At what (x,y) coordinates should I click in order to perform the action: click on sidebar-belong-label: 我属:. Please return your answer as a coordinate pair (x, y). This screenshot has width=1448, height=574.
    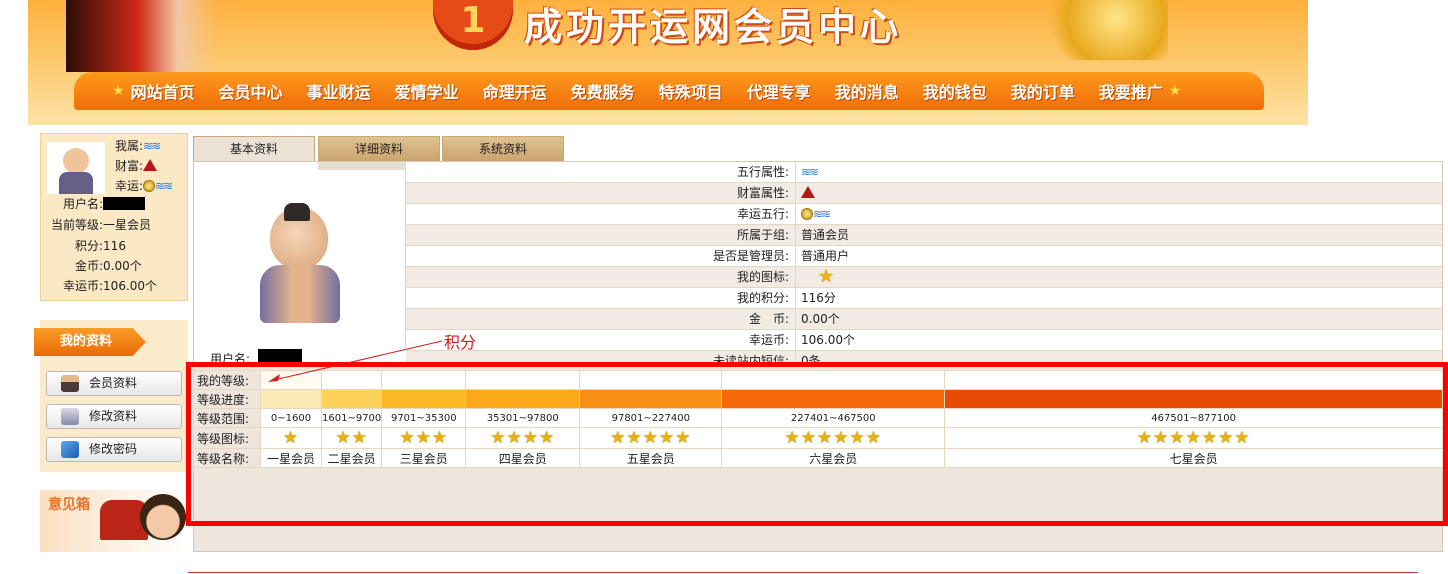
    Looking at the image, I should click on (129, 146).